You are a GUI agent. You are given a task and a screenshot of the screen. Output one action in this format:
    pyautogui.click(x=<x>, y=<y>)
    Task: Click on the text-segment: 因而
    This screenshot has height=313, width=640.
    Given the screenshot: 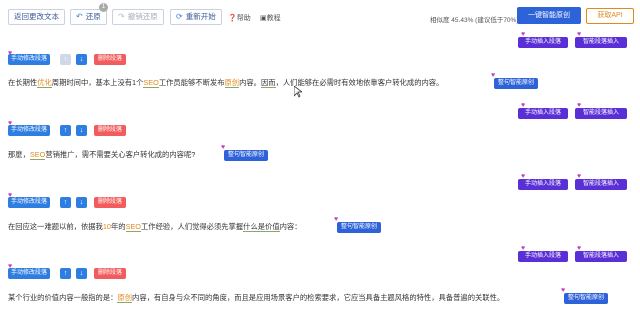 What is the action you would take?
    pyautogui.click(x=268, y=83)
    